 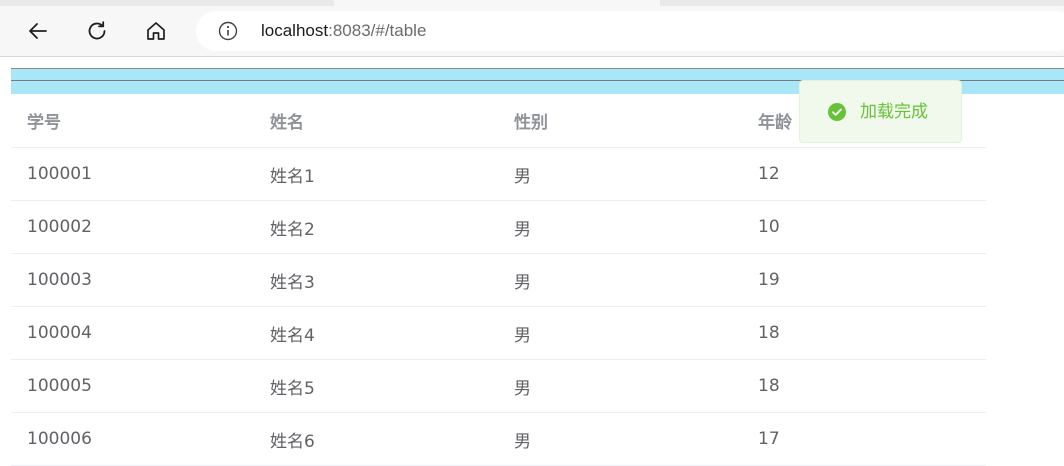 I want to click on header-student-id: 学号, so click(x=44, y=123).